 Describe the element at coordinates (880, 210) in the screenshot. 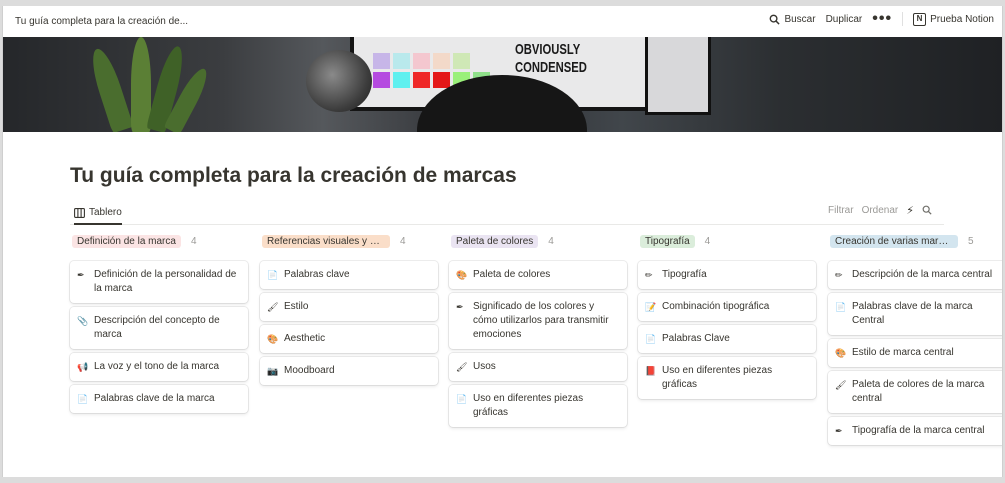

I see `sort-button: Ordenar` at that location.